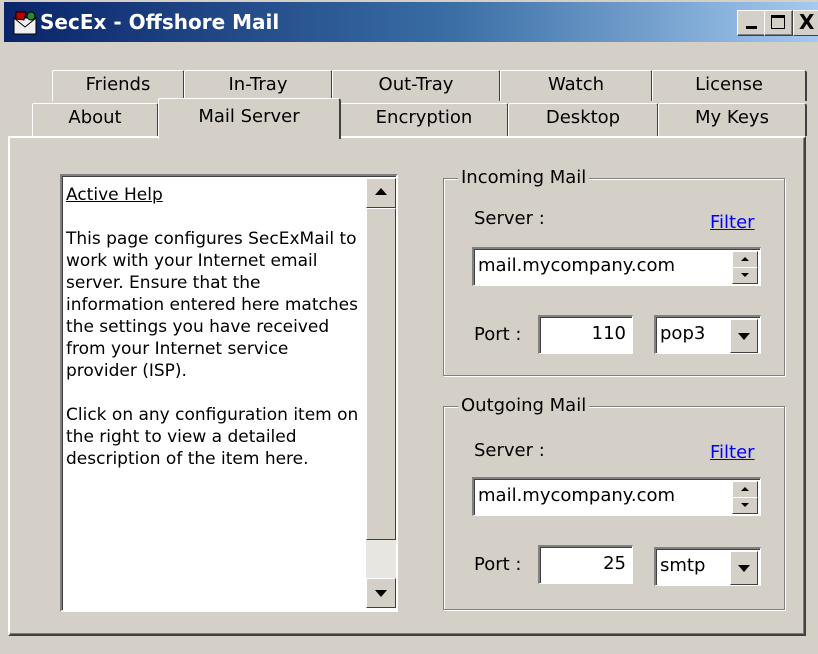 The width and height of the screenshot is (818, 654). I want to click on incoming-server-label: Server :, so click(509, 218).